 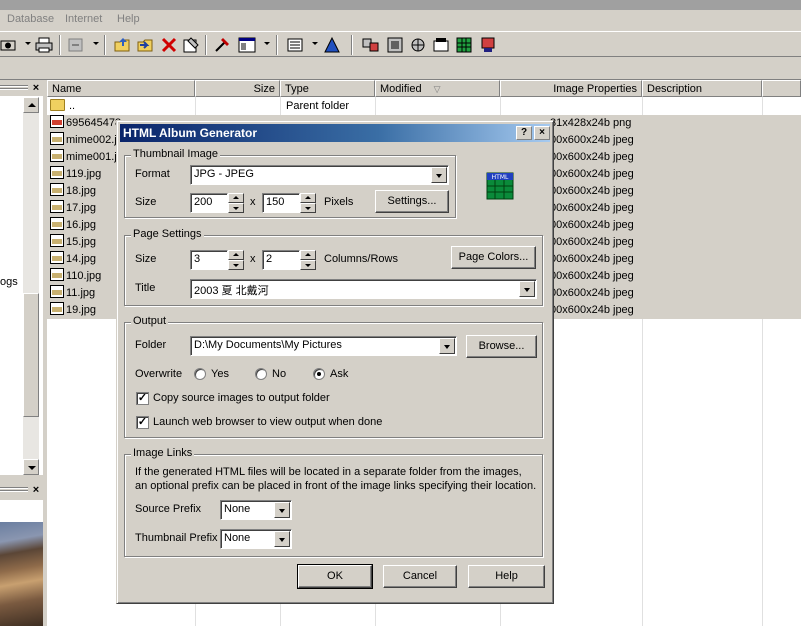 What do you see at coordinates (332, 45) in the screenshot?
I see `filter-icon` at bounding box center [332, 45].